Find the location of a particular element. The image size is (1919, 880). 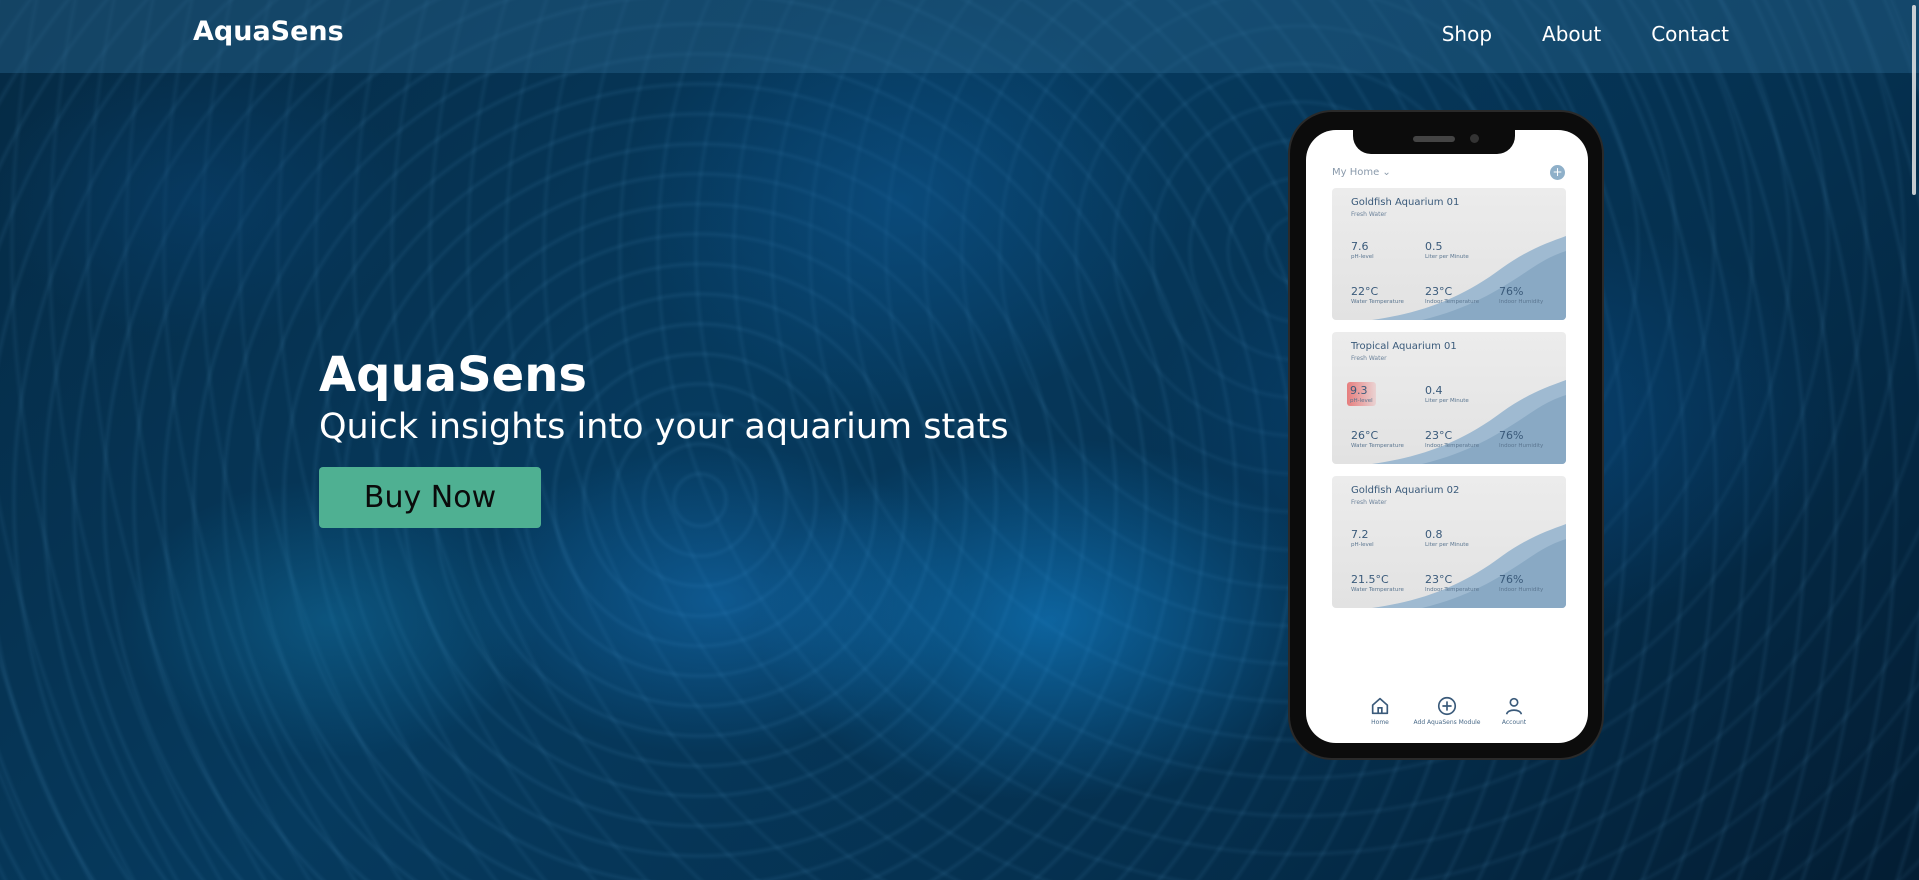

card-title: Goldfish Aquarium 01 is located at coordinates (1405, 202).